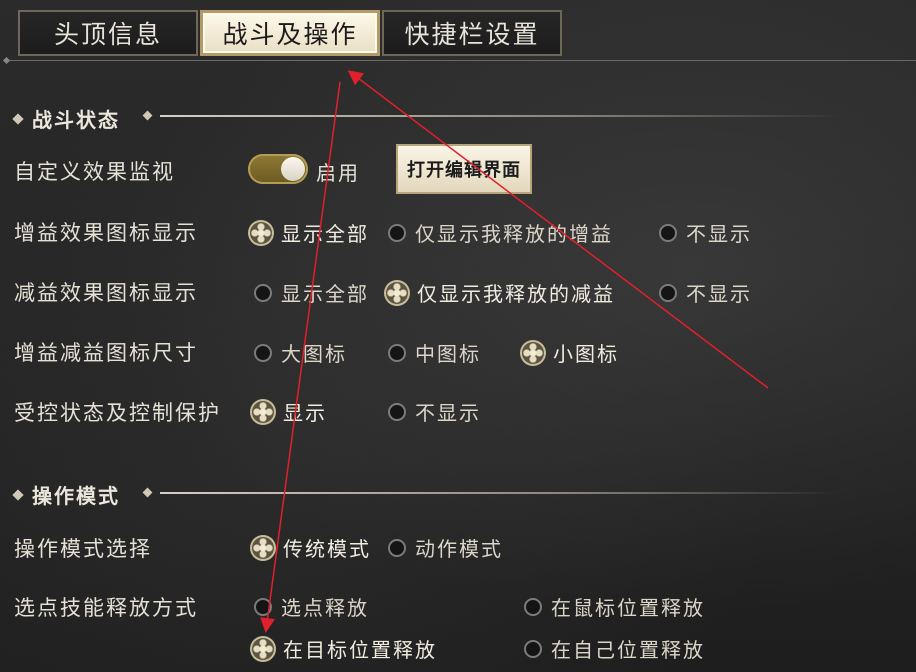 This screenshot has height=672, width=916. I want to click on radio-debuff-mine-only: 仅显示我释放的减益, so click(500, 292).